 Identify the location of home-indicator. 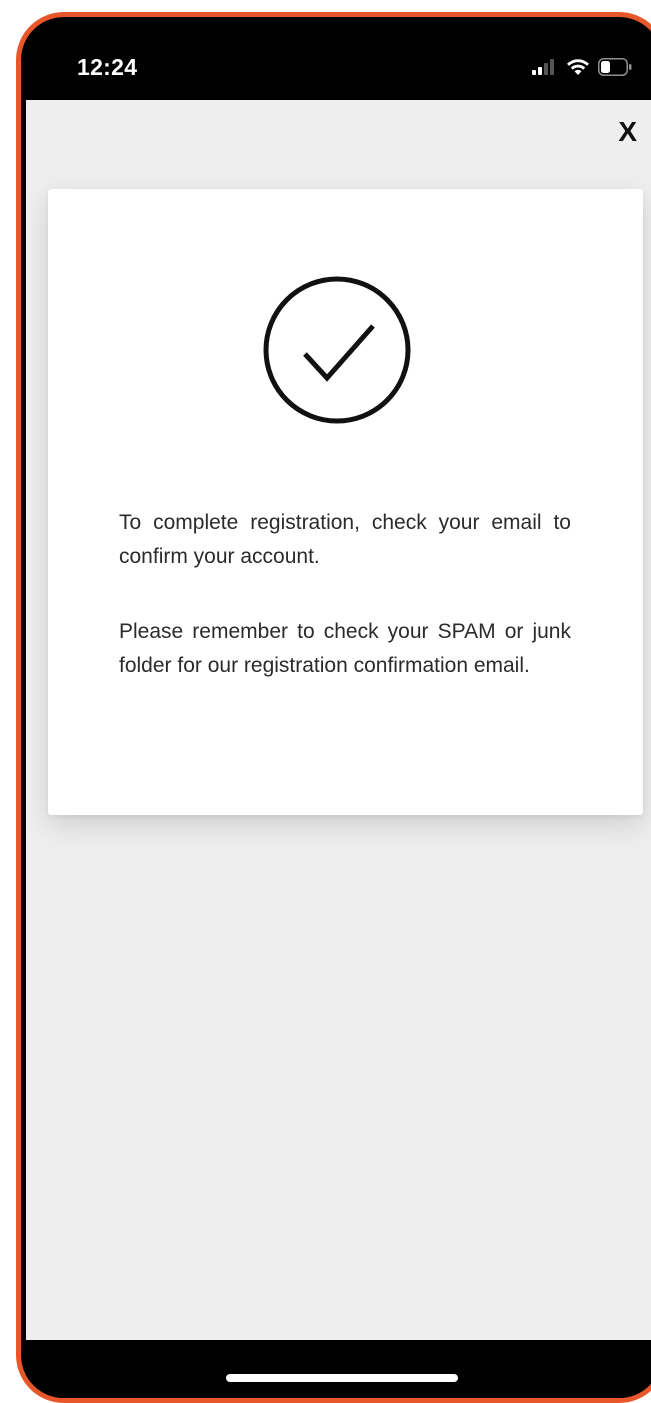
(342, 1378).